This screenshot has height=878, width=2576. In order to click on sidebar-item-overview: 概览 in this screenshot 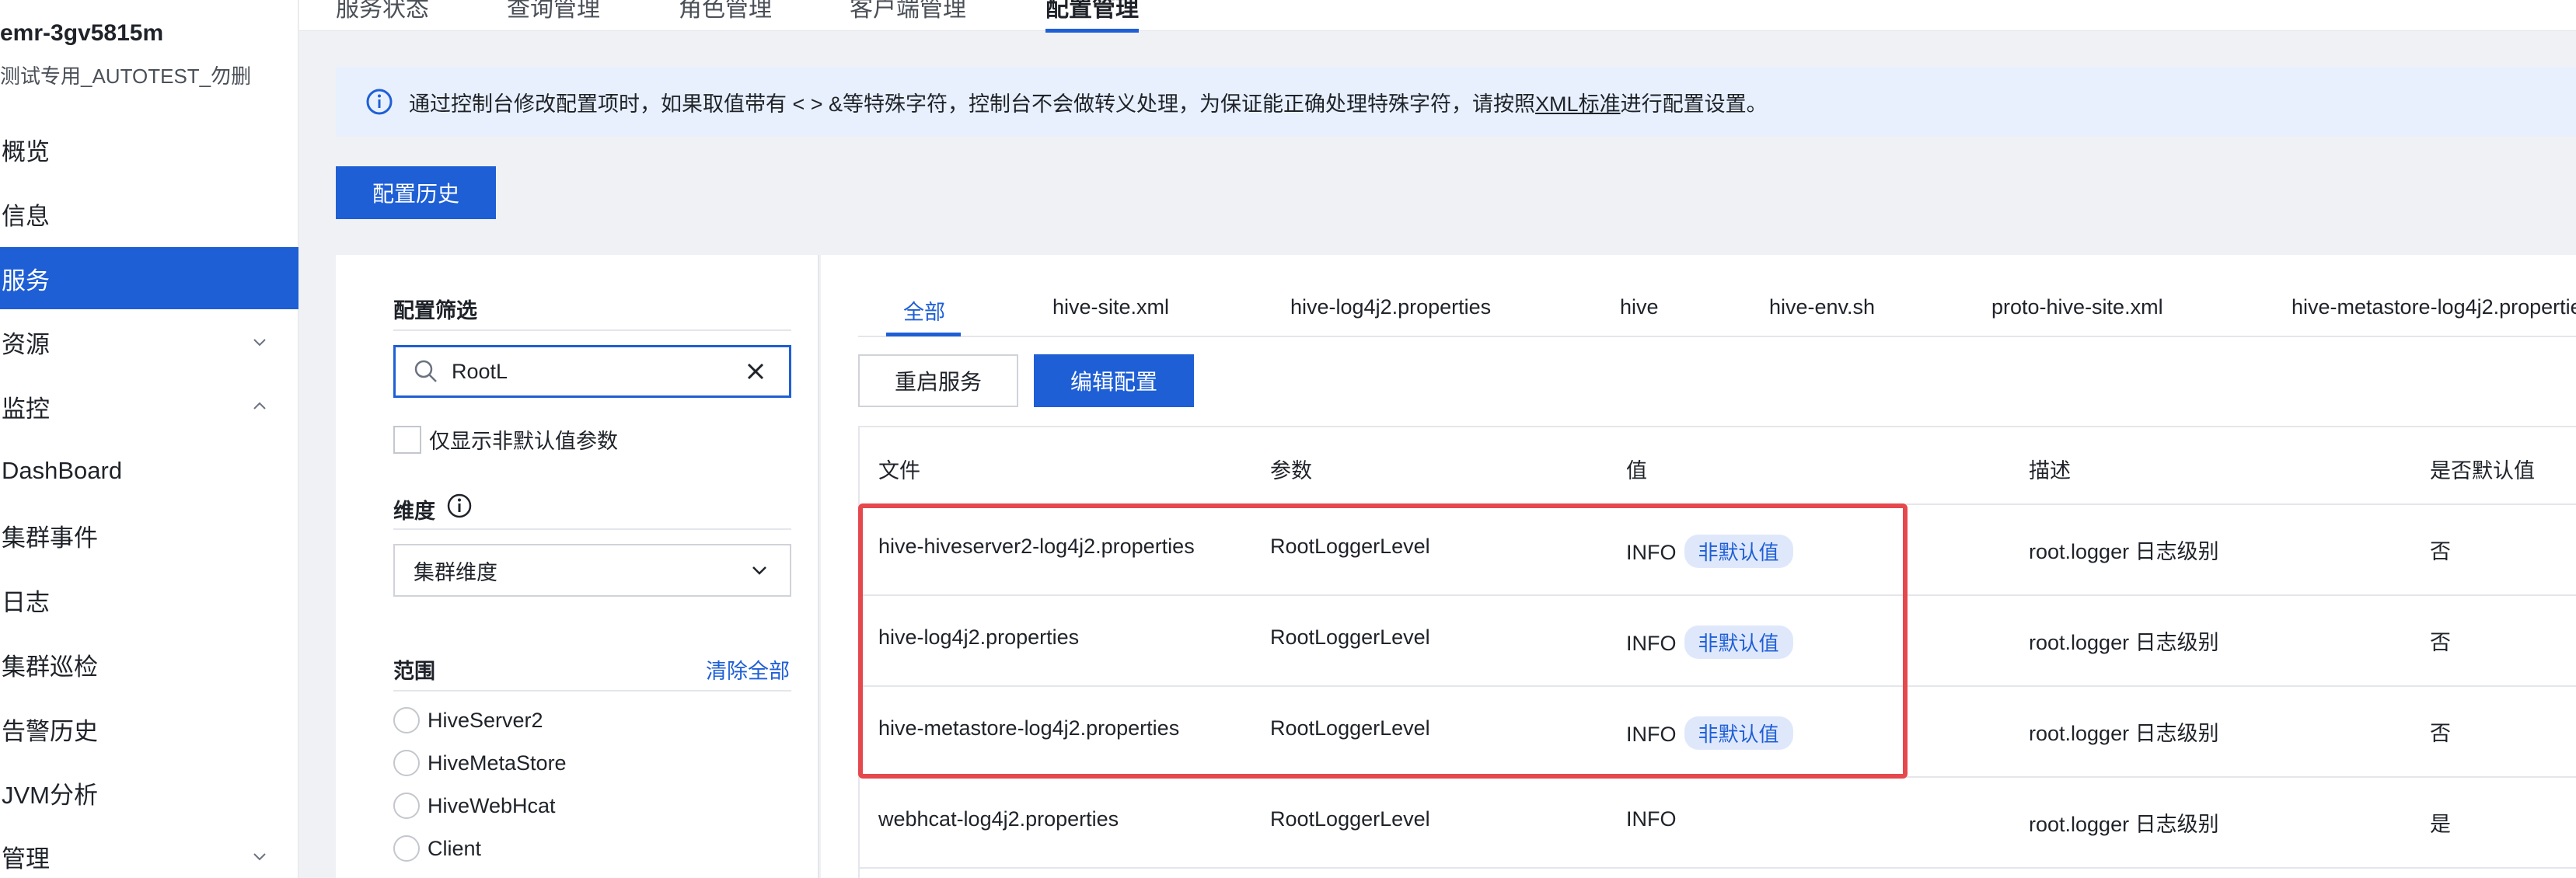, I will do `click(149, 149)`.